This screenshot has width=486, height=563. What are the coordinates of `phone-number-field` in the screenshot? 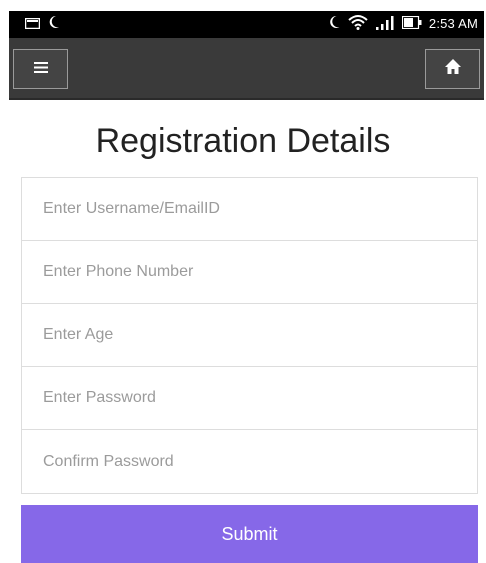 It's located at (249, 272).